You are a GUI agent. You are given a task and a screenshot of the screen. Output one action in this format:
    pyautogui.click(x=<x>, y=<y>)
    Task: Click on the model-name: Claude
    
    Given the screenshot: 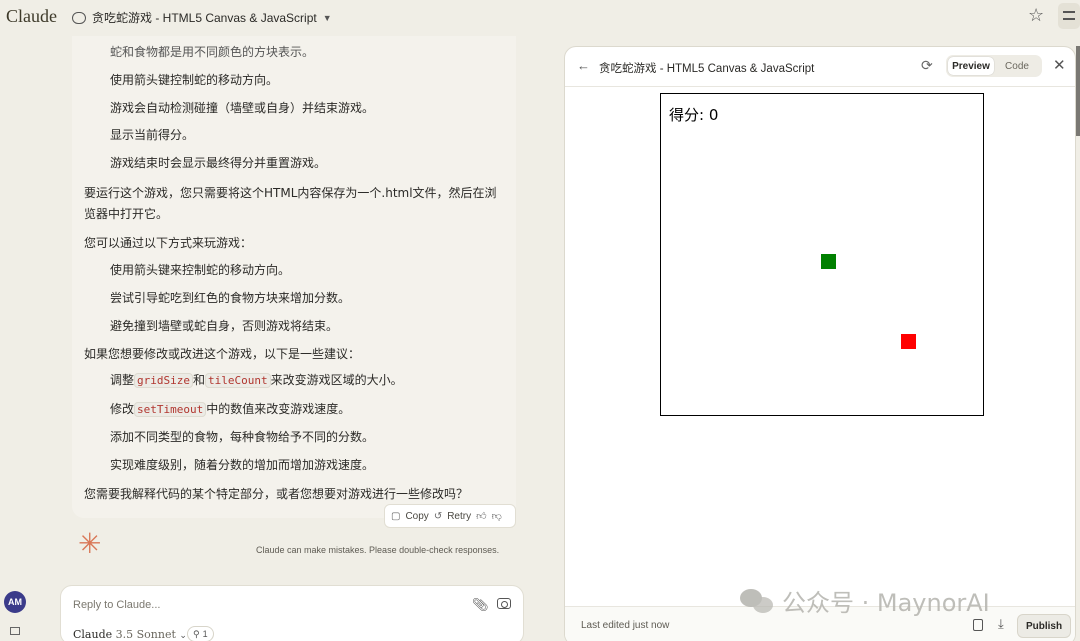 What is the action you would take?
    pyautogui.click(x=93, y=634)
    